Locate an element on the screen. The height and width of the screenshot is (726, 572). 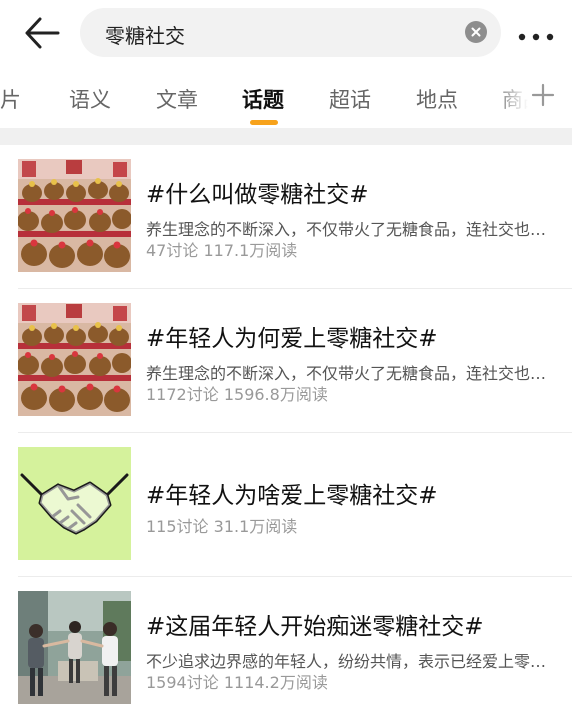
clear-icon is located at coordinates (476, 32).